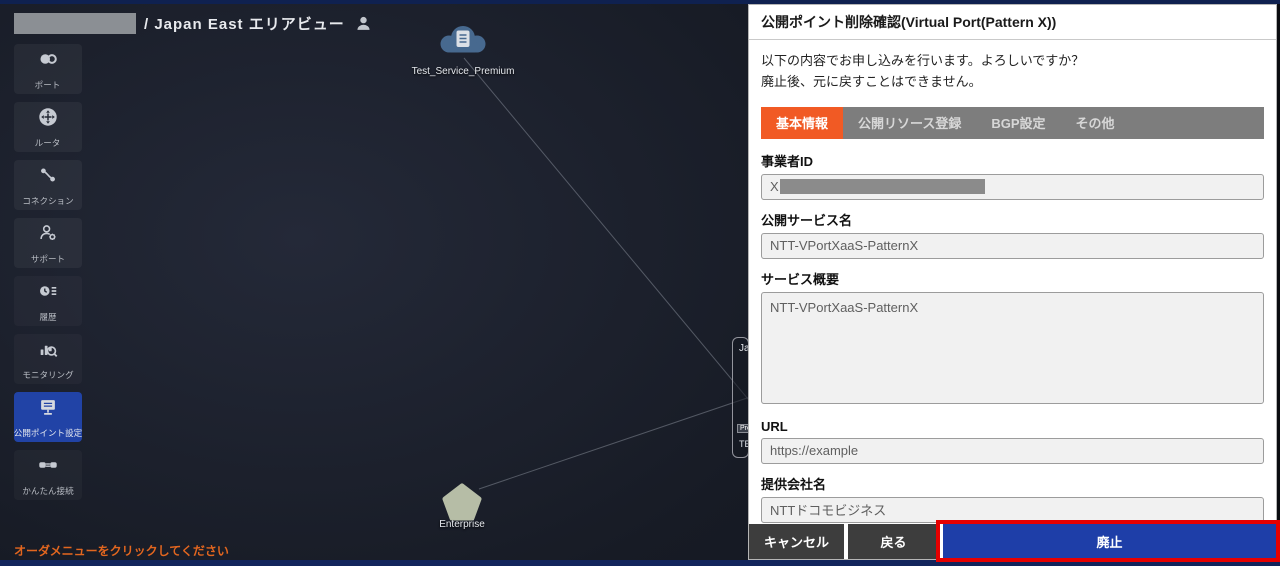 This screenshot has width=1280, height=566. I want to click on sidebar-label: かんたん接続, so click(48, 490).